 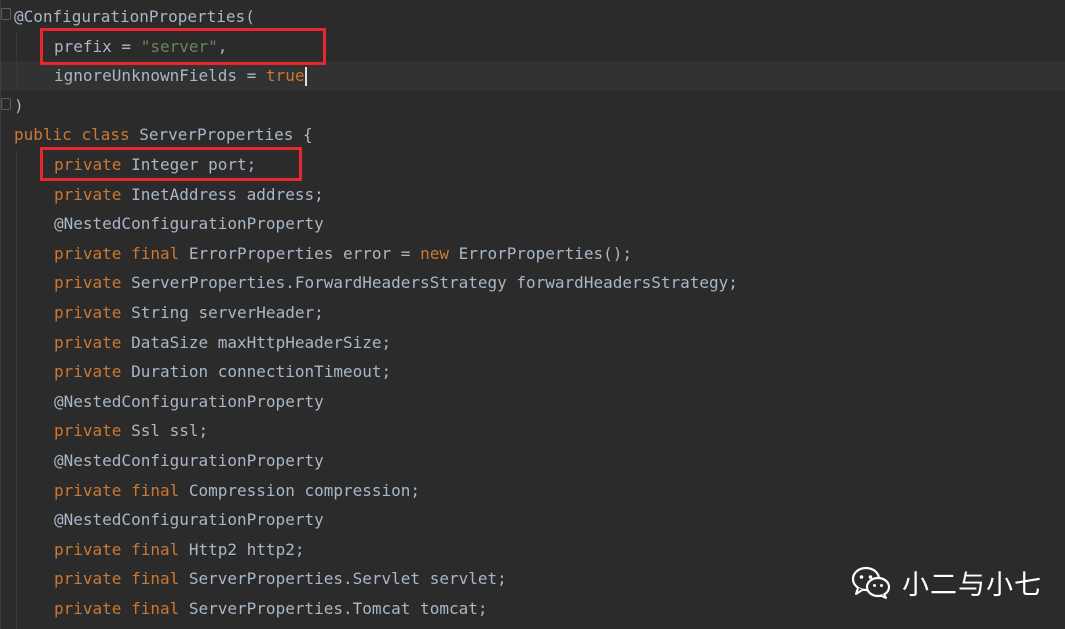 I want to click on code-line-field: private Duration connectionTimeout;, so click(x=202, y=372).